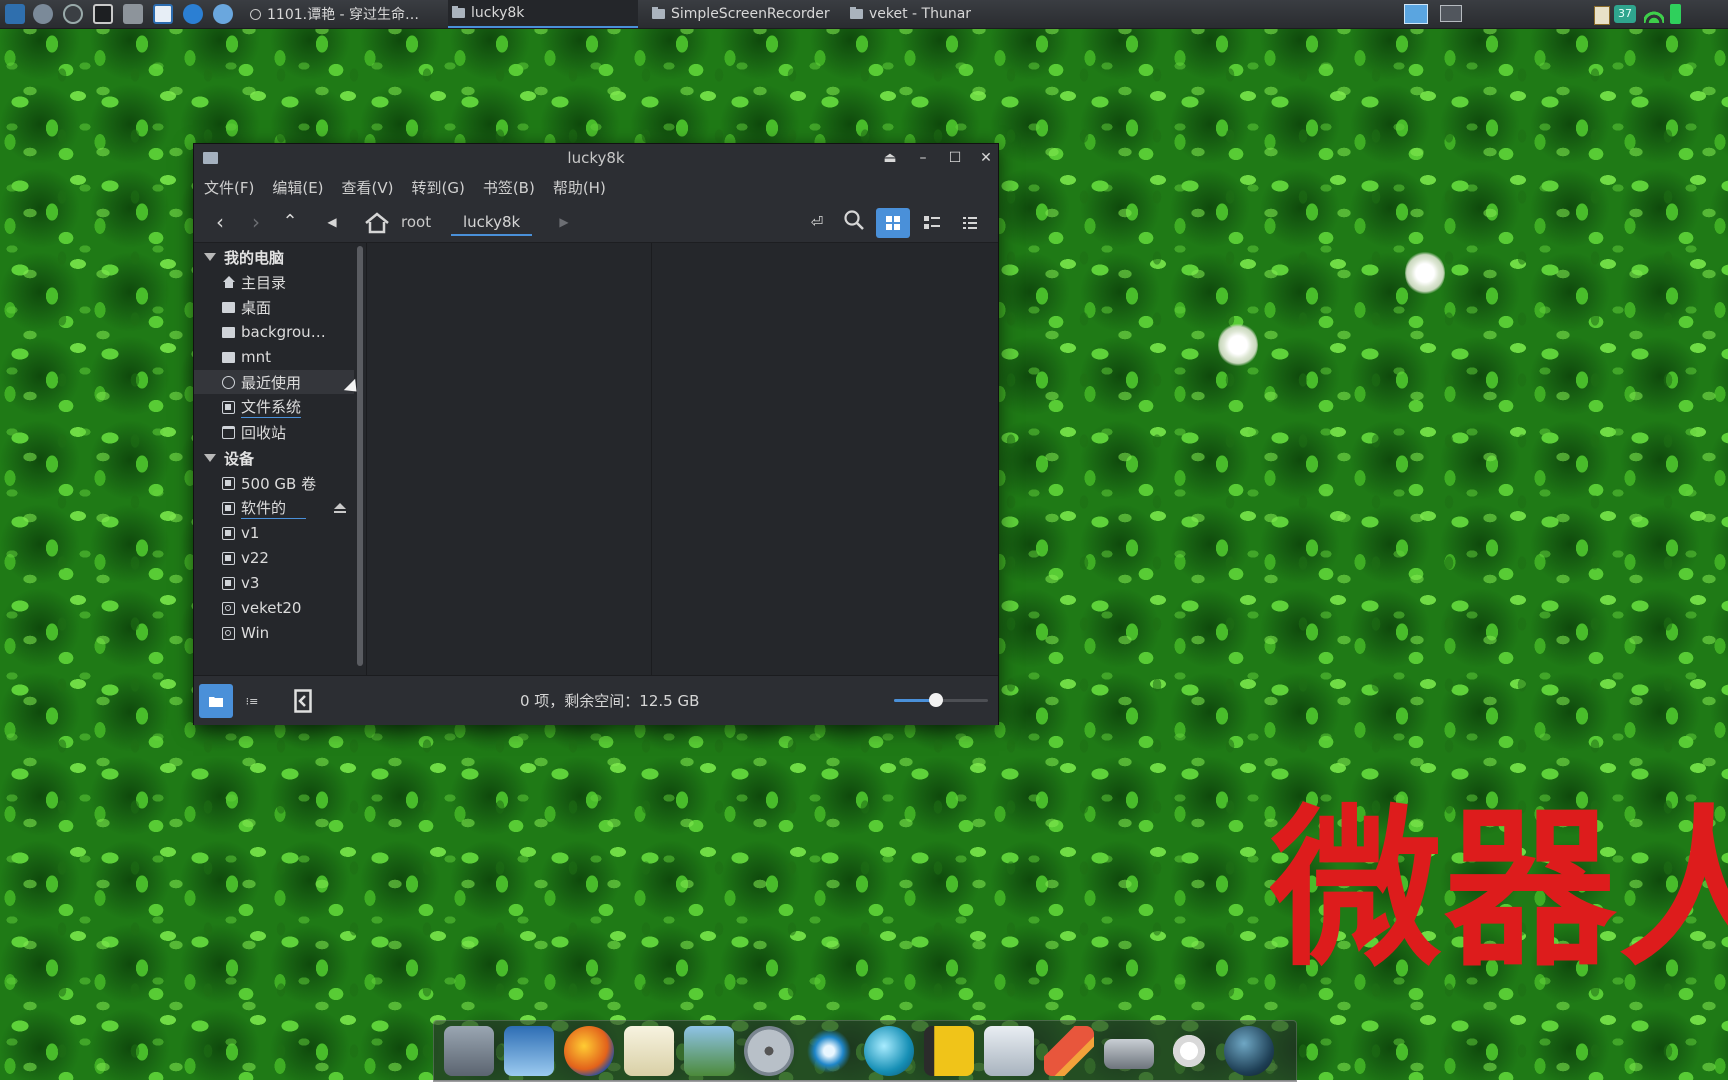 Image resolution: width=1728 pixels, height=1082 pixels. Describe the element at coordinates (936, 700) in the screenshot. I see `zoom-slider-thumb` at that location.